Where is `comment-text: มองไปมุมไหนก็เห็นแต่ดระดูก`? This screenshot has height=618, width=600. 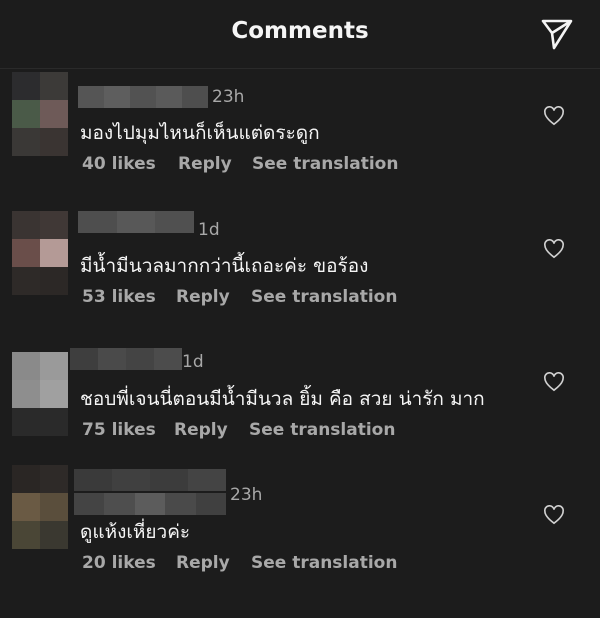 comment-text: มองไปมุมไหนก็เห็นแต่ดระดูก is located at coordinates (200, 133).